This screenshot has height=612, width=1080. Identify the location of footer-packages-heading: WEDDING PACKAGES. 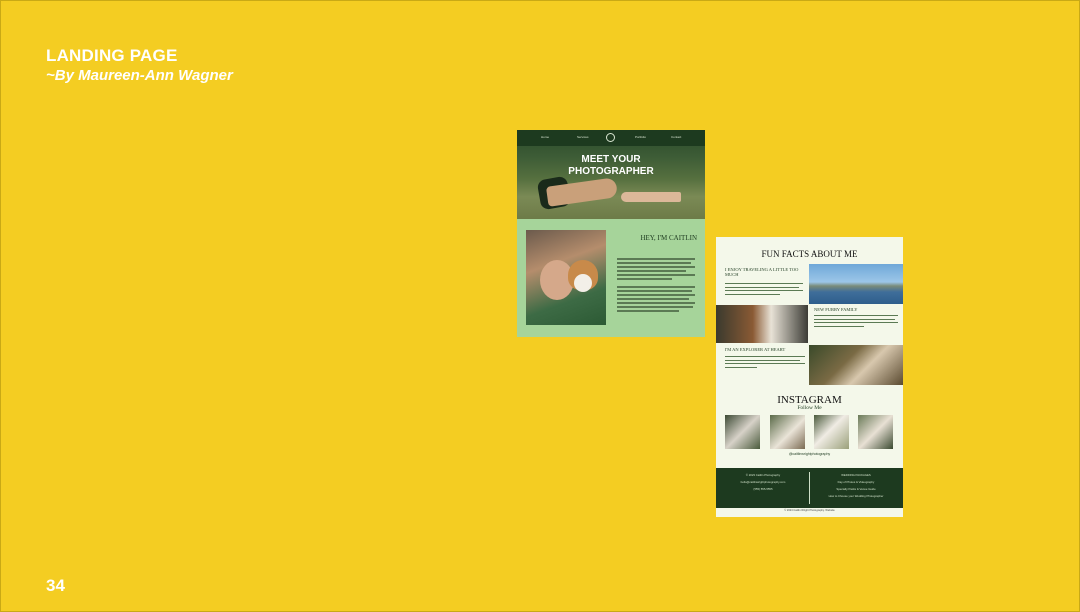
(856, 475).